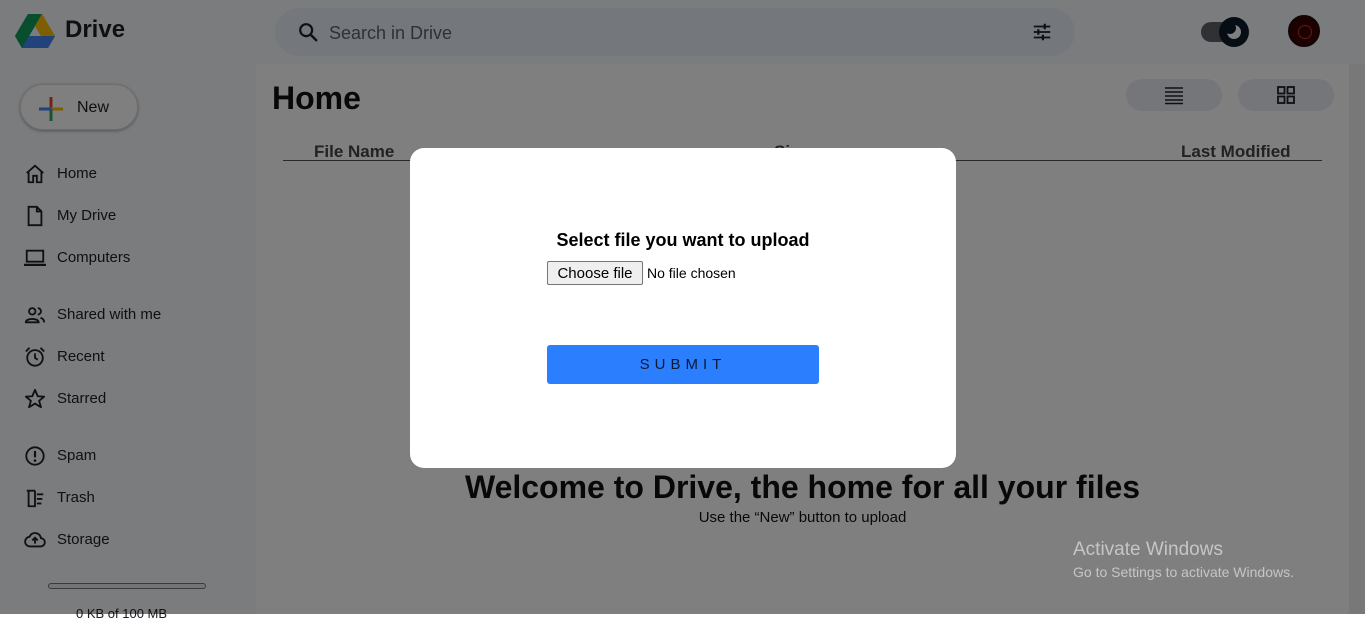  I want to click on submit-button: SUBMIT, so click(683, 364).